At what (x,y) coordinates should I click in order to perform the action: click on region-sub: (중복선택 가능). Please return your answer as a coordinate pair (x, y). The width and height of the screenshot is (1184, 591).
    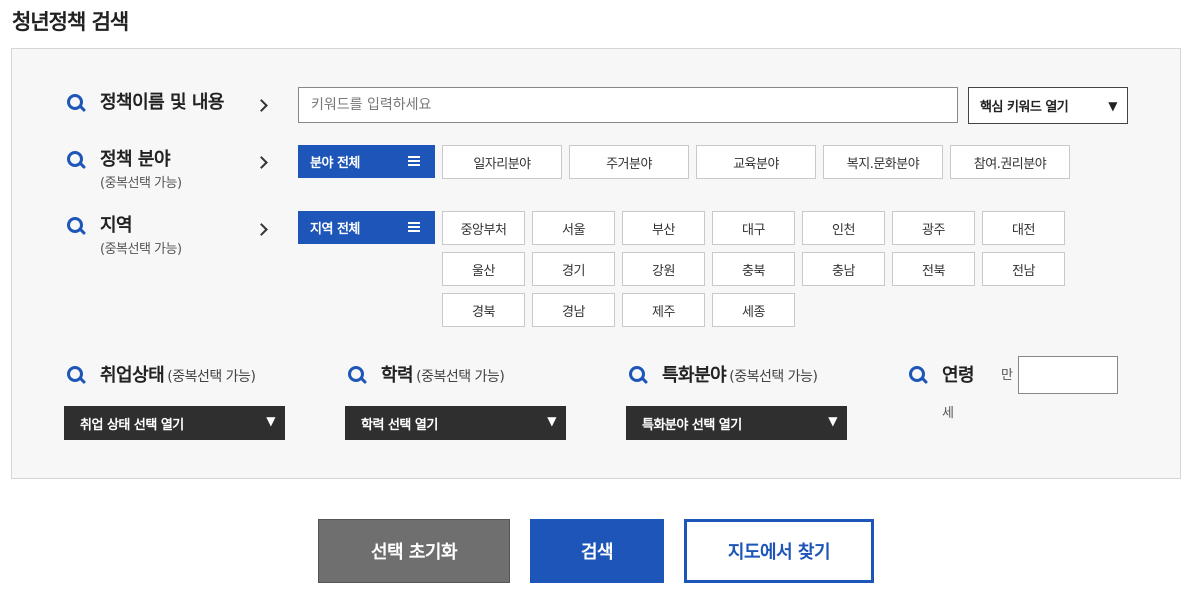
    Looking at the image, I should click on (141, 249).